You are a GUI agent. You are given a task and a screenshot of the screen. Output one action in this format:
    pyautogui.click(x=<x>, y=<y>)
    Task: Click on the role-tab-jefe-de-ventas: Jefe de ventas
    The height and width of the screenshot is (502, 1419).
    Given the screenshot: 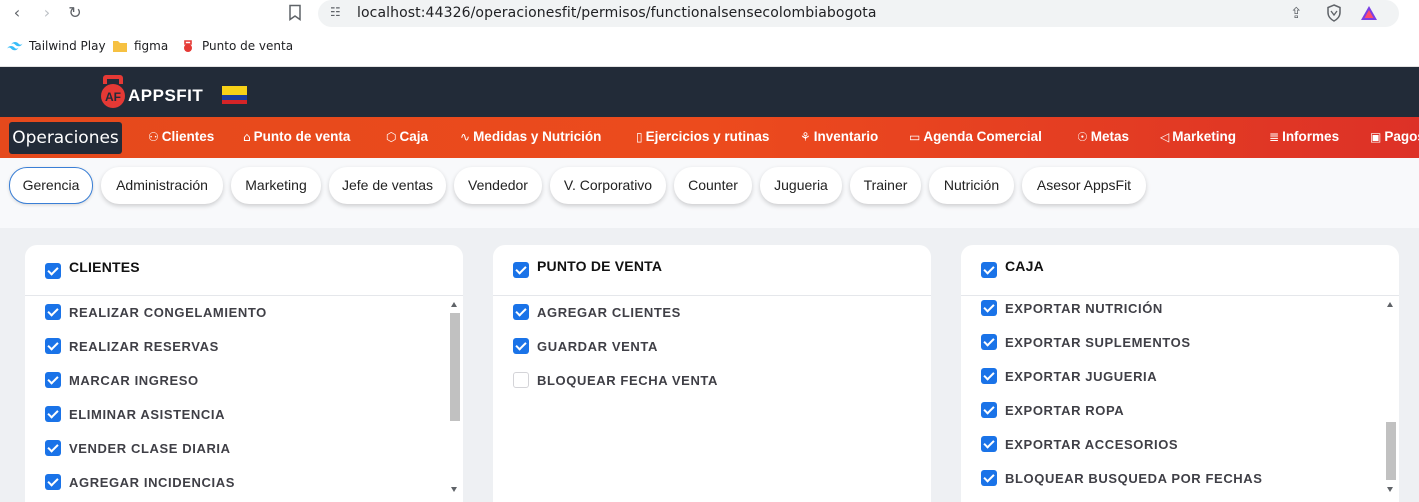 What is the action you would take?
    pyautogui.click(x=387, y=185)
    